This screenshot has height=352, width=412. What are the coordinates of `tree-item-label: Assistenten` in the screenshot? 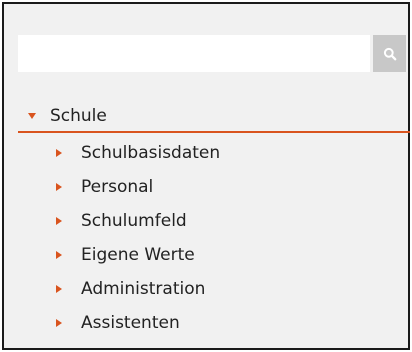 It's located at (130, 323).